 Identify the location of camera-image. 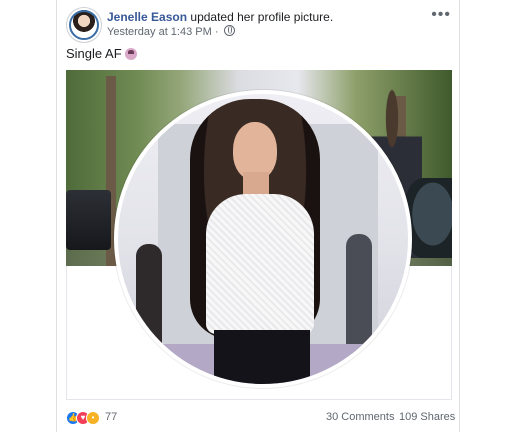
(88, 220).